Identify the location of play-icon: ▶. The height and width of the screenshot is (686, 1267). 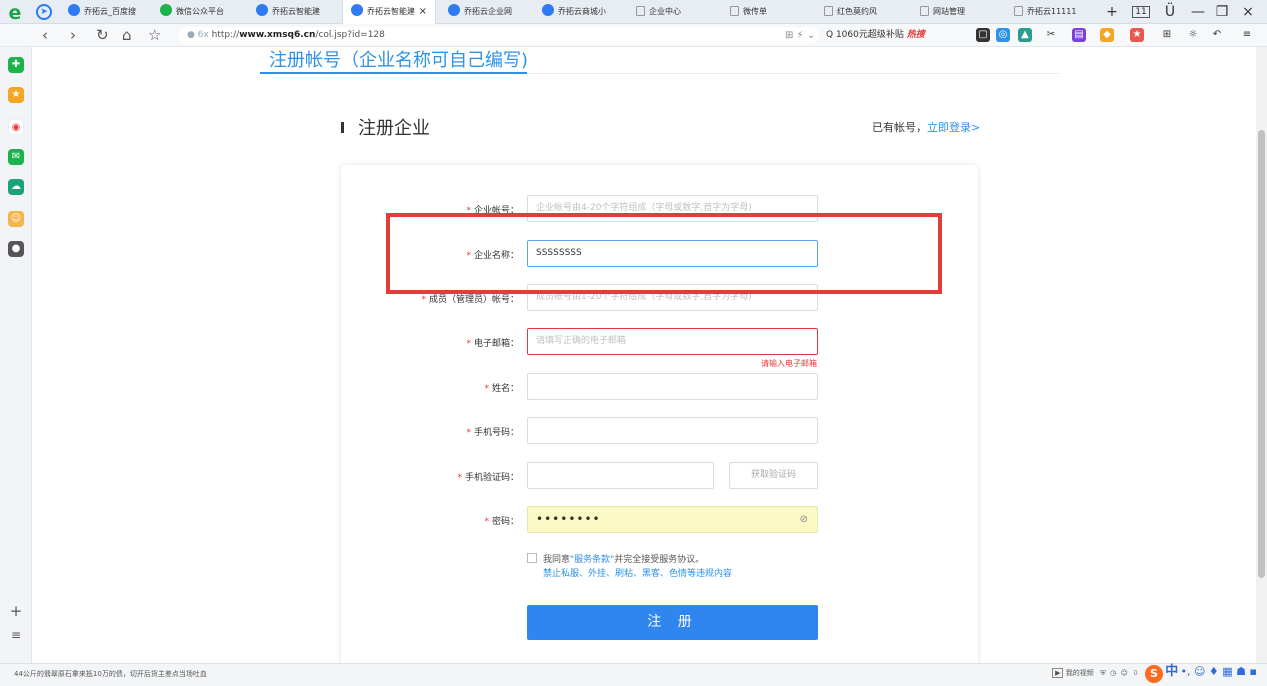
(1058, 673).